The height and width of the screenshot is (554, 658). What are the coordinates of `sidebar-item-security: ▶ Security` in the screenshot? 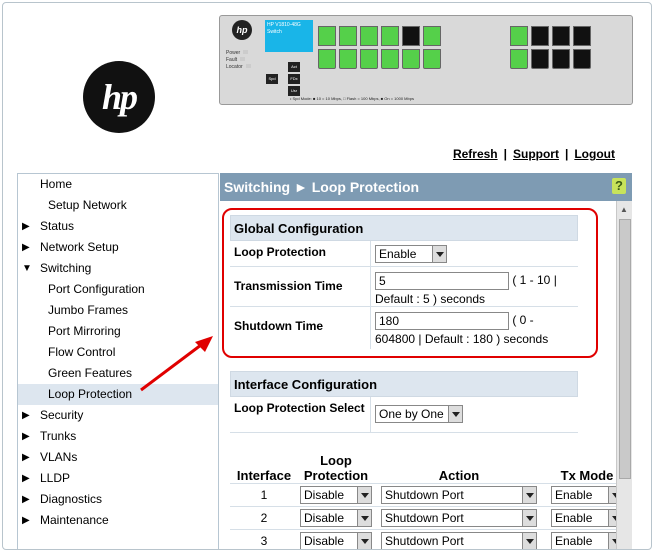 It's located at (118, 415).